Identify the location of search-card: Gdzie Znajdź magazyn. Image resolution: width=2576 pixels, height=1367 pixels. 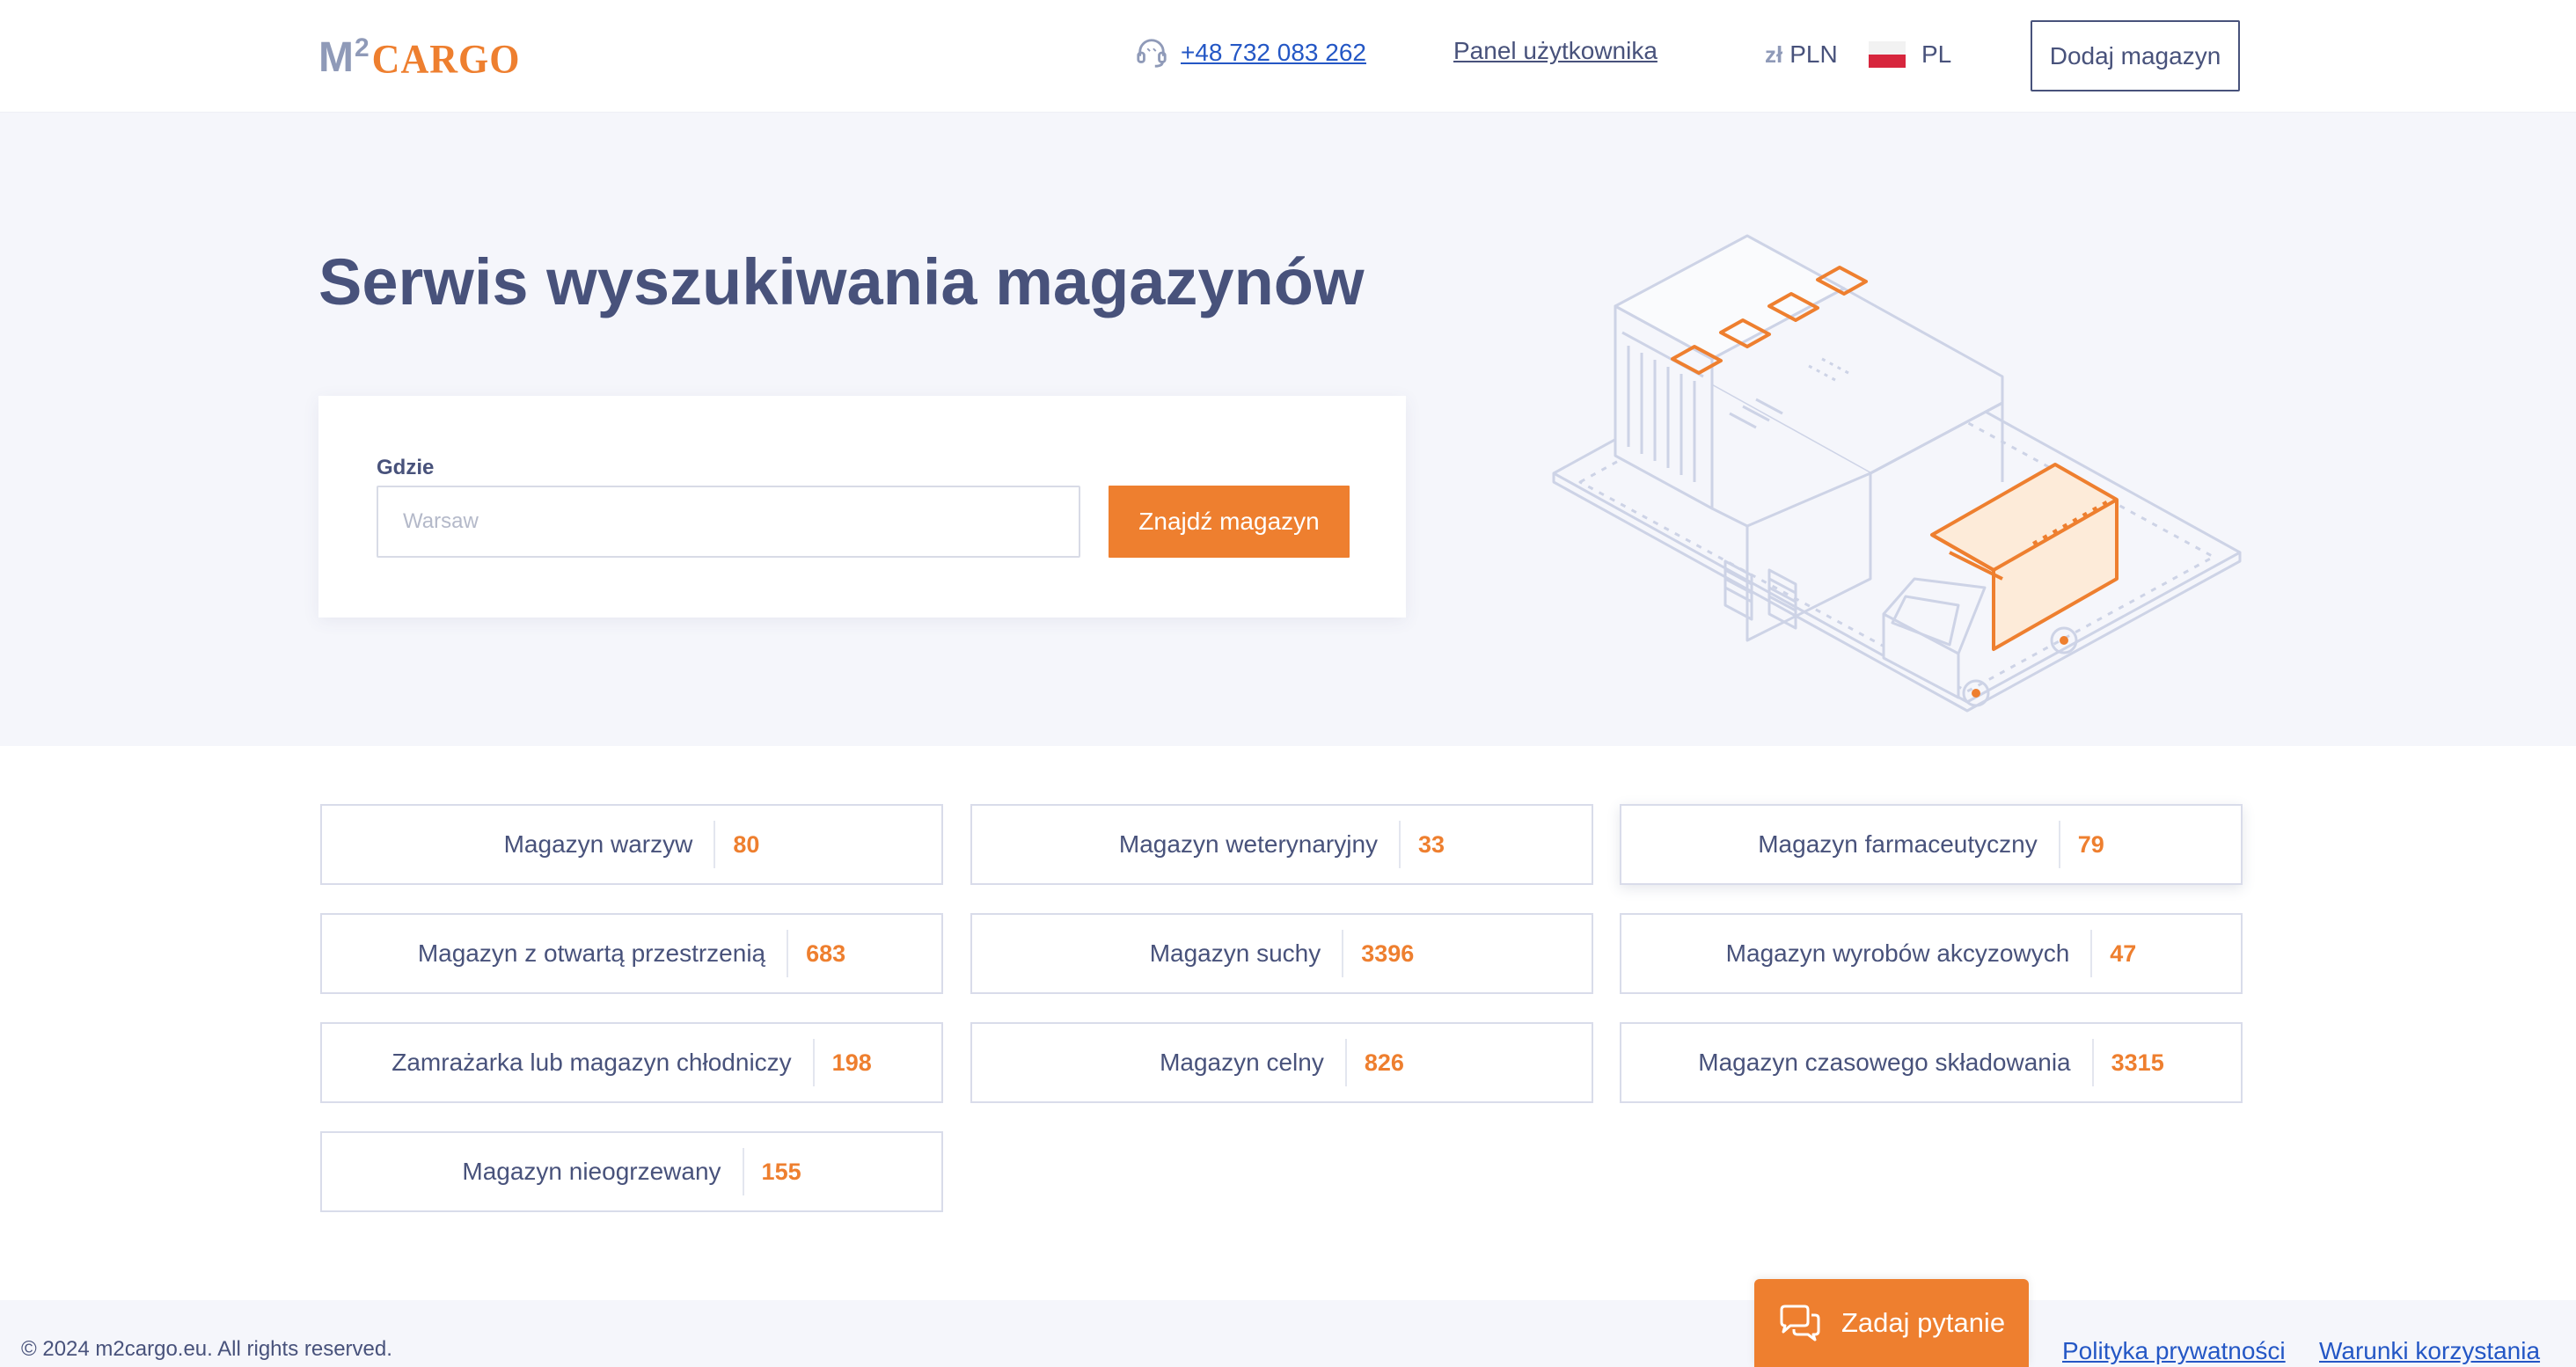
(862, 507).